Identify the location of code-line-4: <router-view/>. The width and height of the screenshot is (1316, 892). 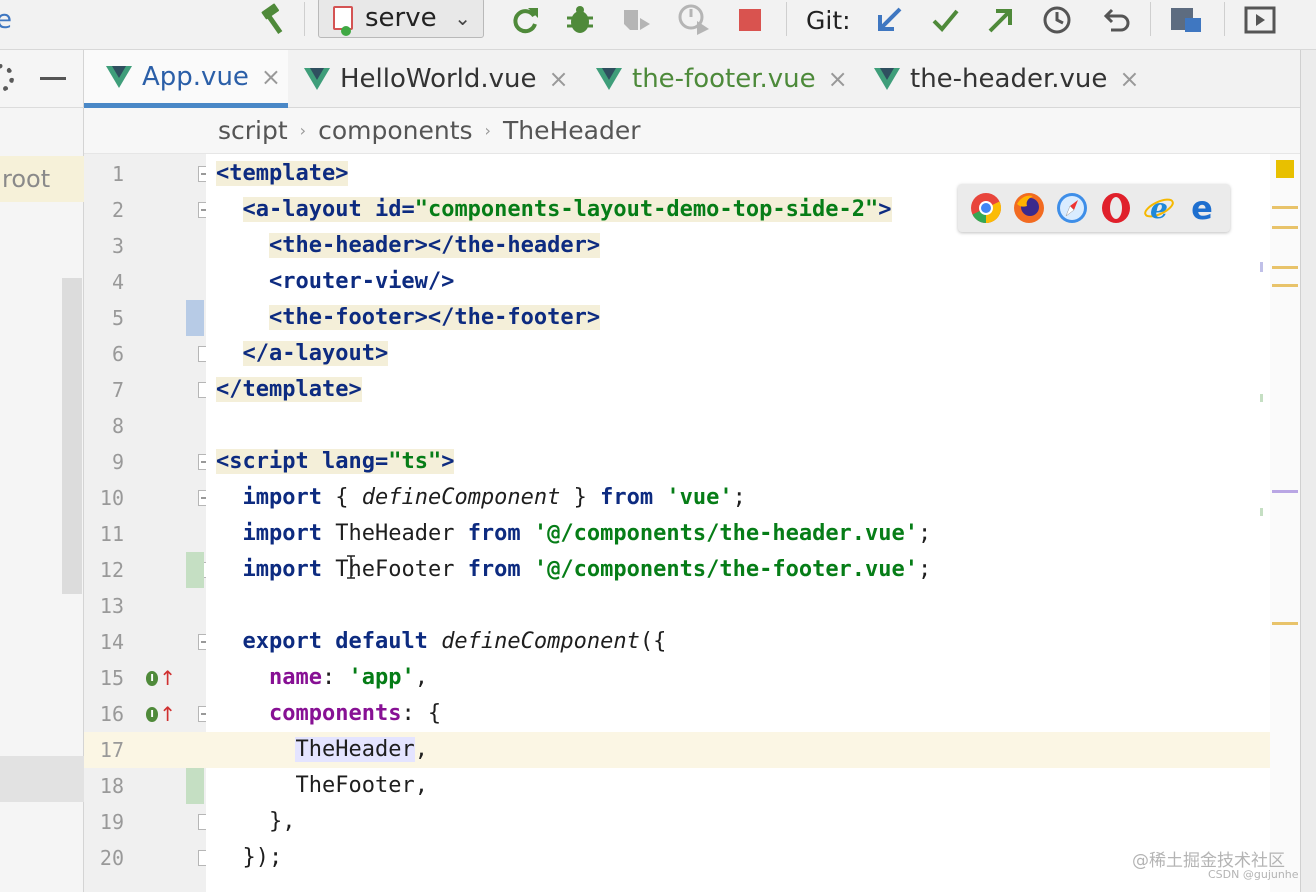
(335, 282).